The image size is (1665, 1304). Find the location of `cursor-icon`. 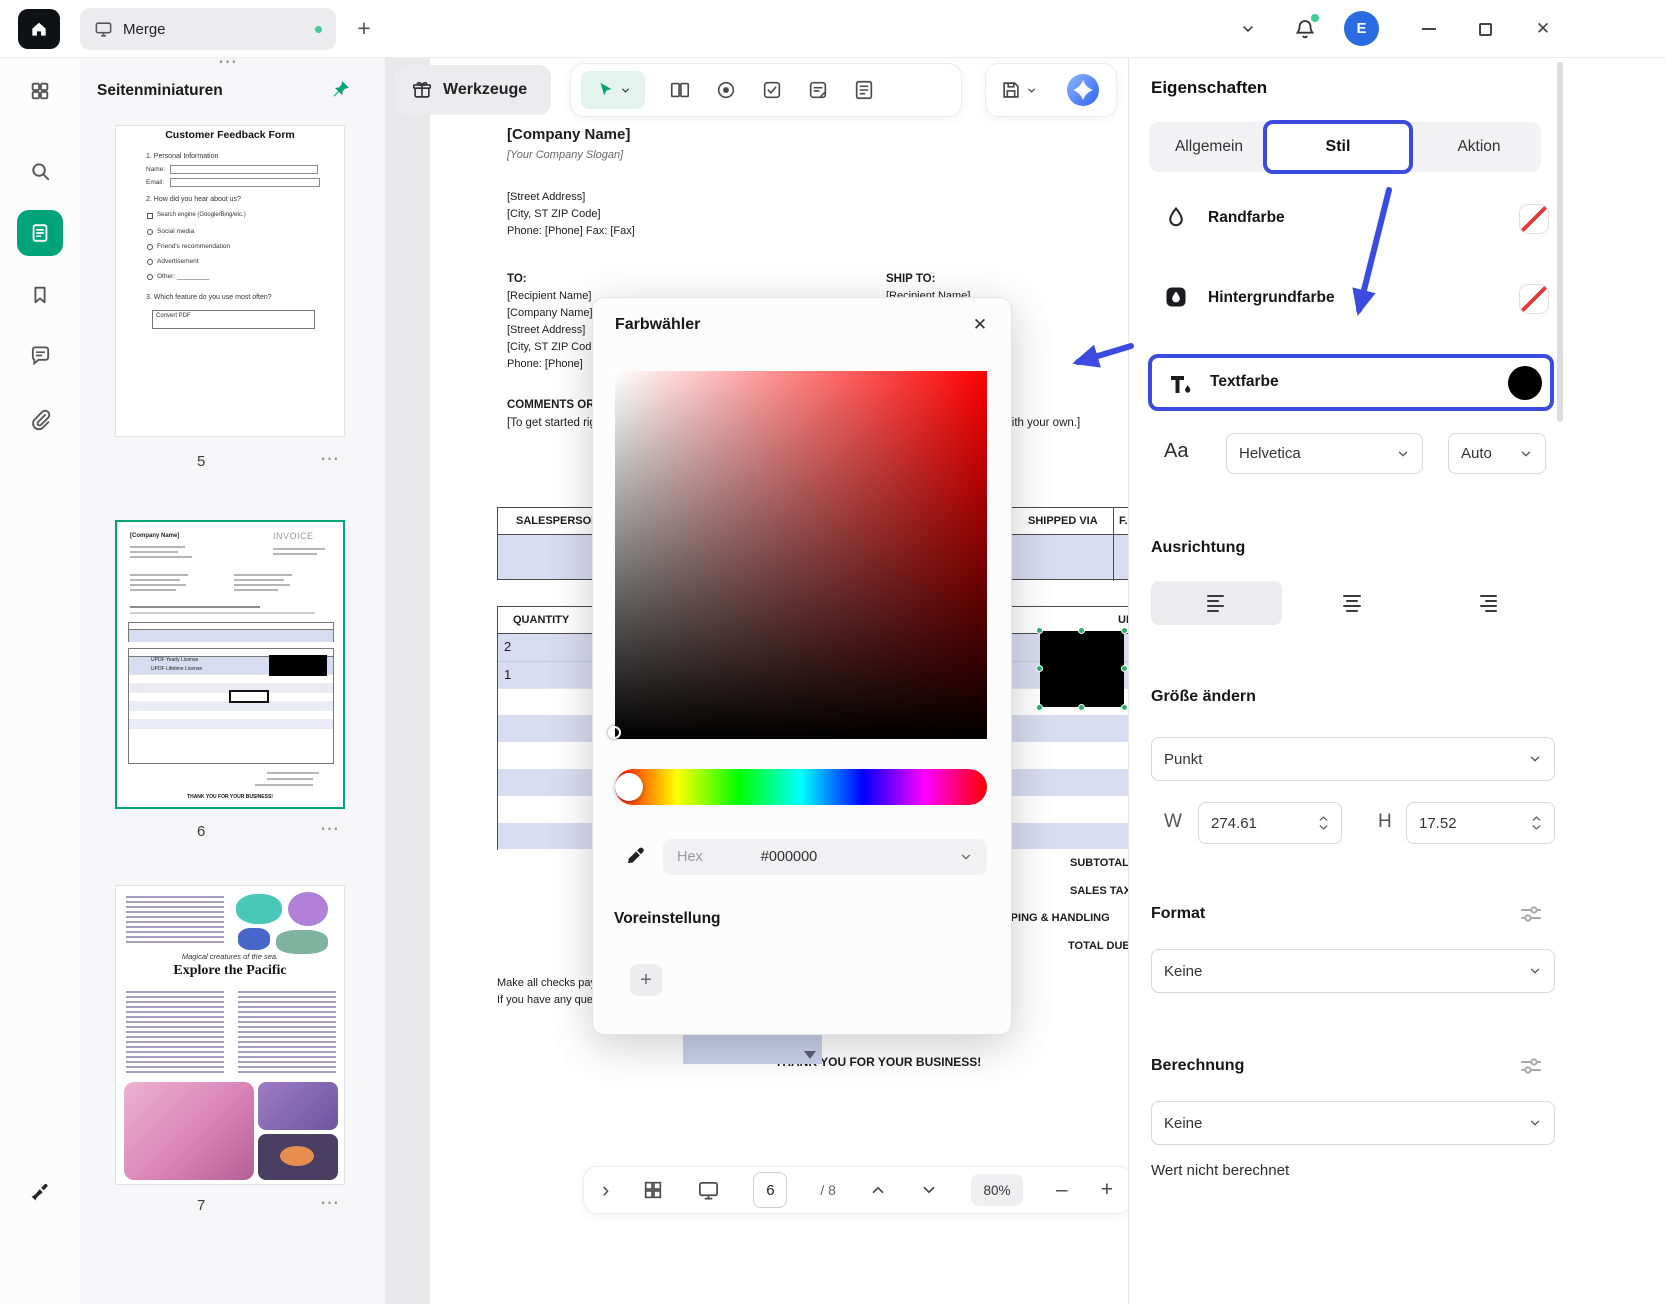

cursor-icon is located at coordinates (605, 89).